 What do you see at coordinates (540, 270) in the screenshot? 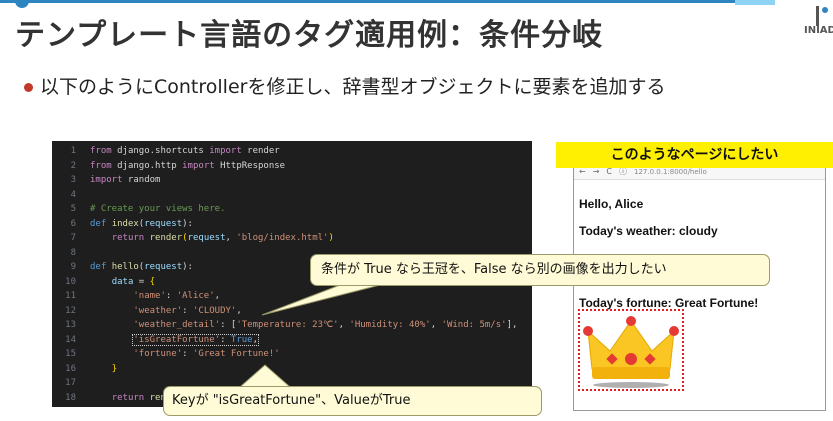
I see `condition-callout: 条件が True なら王冠を、False なら別の画像を出力したい` at bounding box center [540, 270].